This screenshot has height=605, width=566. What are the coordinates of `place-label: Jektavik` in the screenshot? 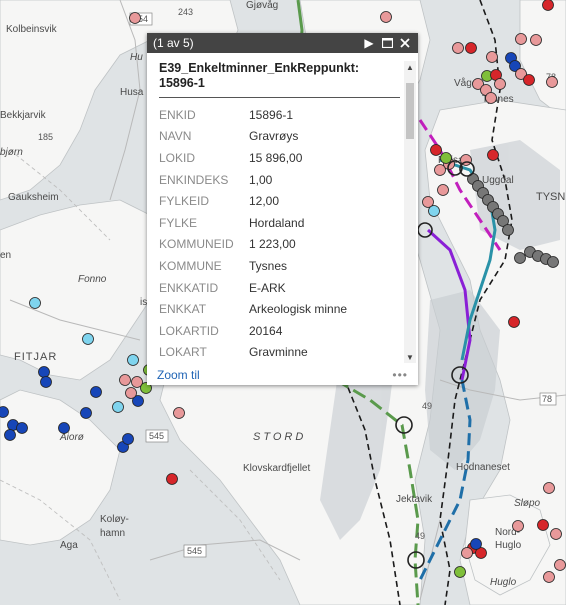 It's located at (414, 499).